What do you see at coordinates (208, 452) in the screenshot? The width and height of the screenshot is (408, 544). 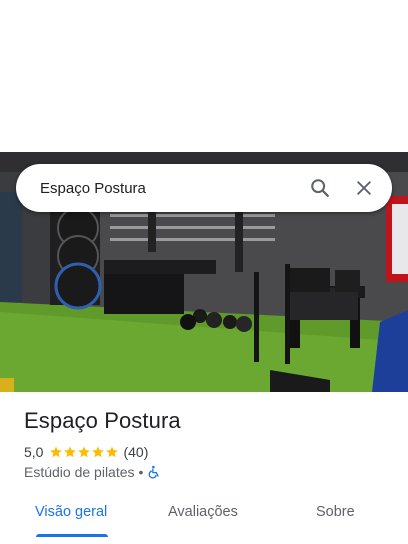 I see `rating-row: 5,0 (40)` at bounding box center [208, 452].